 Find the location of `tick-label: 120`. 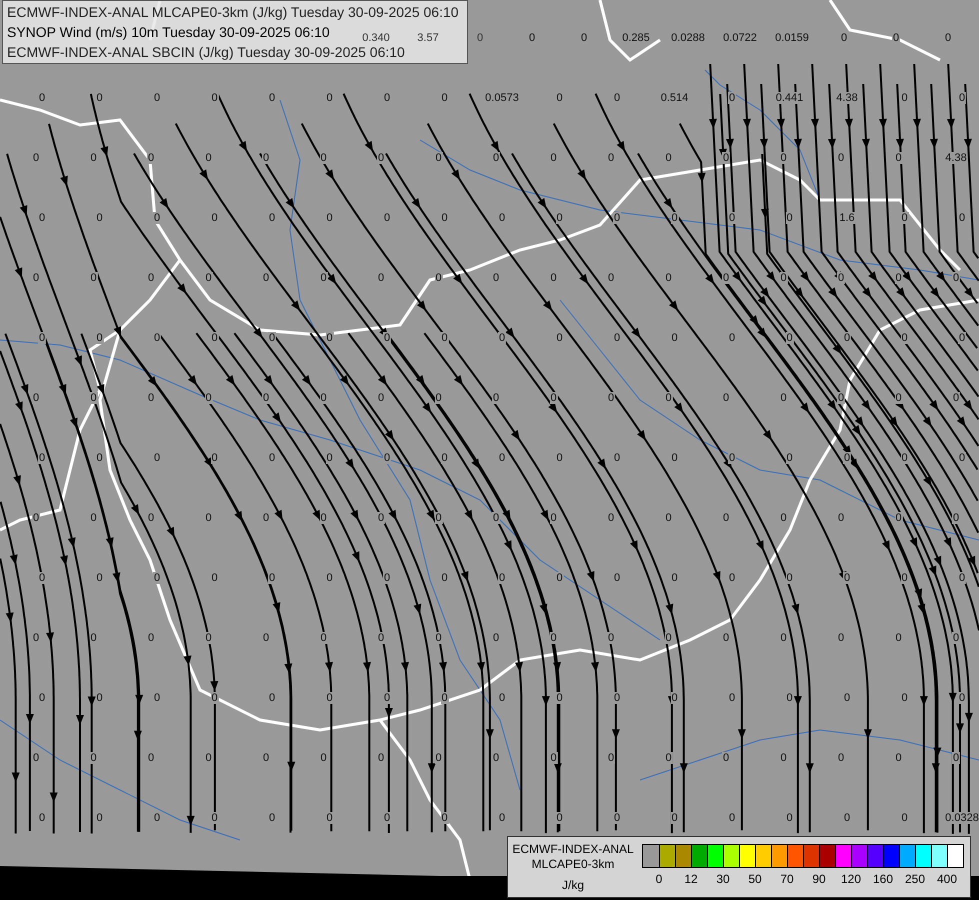

tick-label: 120 is located at coordinates (851, 879).